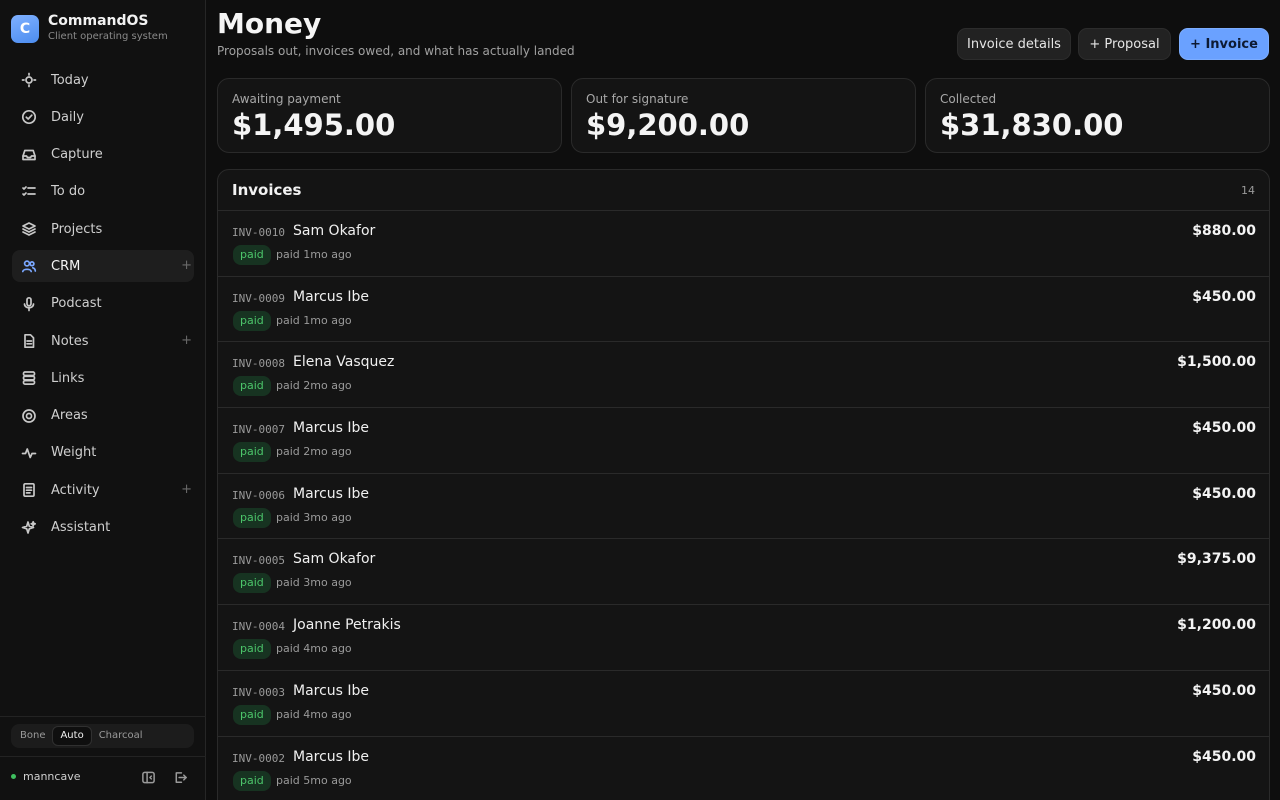 The height and width of the screenshot is (800, 1280). What do you see at coordinates (149, 778) in the screenshot?
I see `collapse-sidebar-icon` at bounding box center [149, 778].